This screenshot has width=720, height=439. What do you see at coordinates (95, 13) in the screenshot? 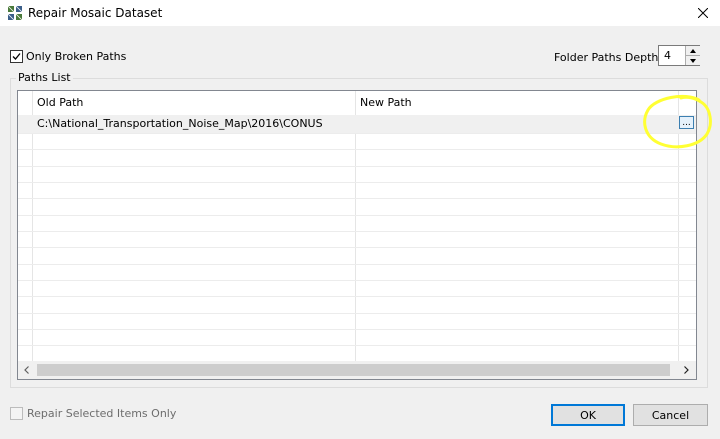
I see `window-title: Repair Mosaic Dataset` at bounding box center [95, 13].